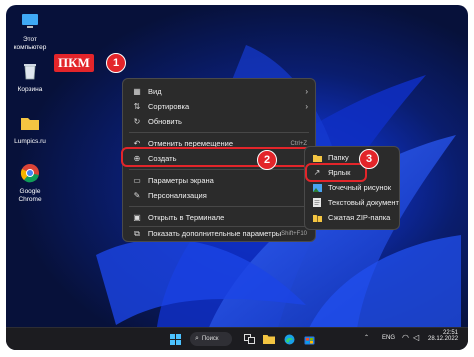 The width and height of the screenshot is (474, 357). What do you see at coordinates (405, 337) in the screenshot?
I see `wifi-icon: ◠` at bounding box center [405, 337].